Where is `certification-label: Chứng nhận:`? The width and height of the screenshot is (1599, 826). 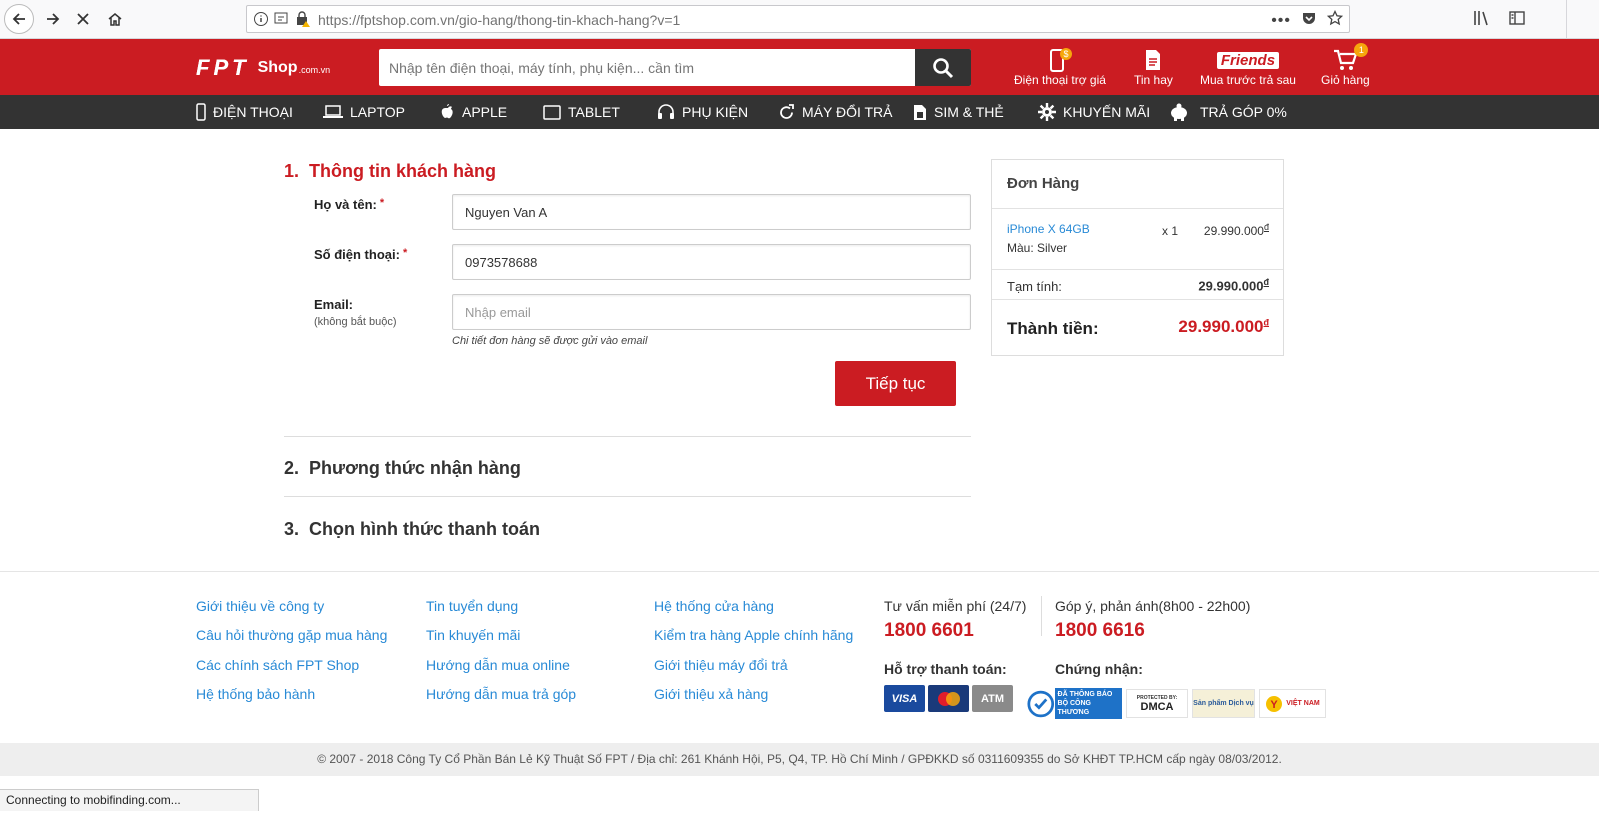 certification-label: Chứng nhận: is located at coordinates (1099, 669).